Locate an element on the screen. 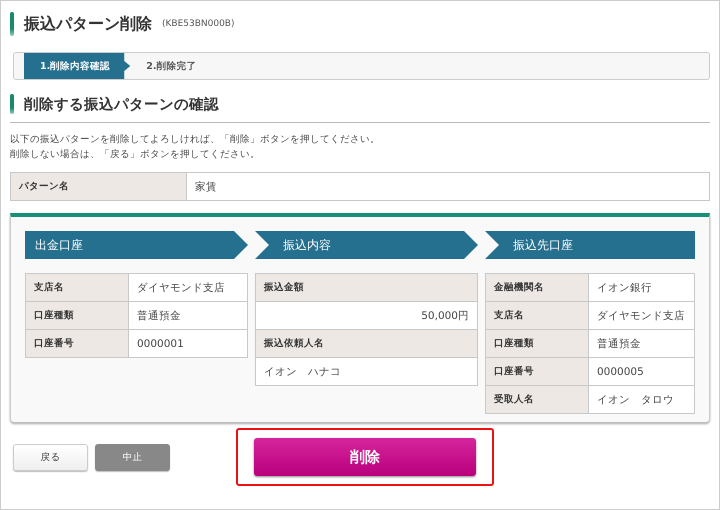 The width and height of the screenshot is (720, 510). column-header: 振込内容 is located at coordinates (366, 245).